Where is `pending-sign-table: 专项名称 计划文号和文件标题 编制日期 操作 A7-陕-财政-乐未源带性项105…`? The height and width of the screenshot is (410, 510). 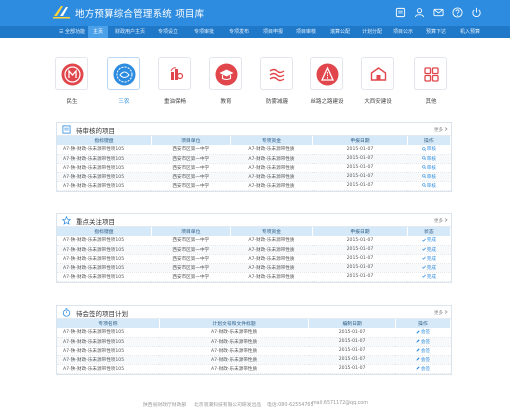
pending-sign-table: 专项名称 计划文号和文件标题 编制日期 操作 A7-陕-财政-乐未源带性项105… is located at coordinates (254, 346).